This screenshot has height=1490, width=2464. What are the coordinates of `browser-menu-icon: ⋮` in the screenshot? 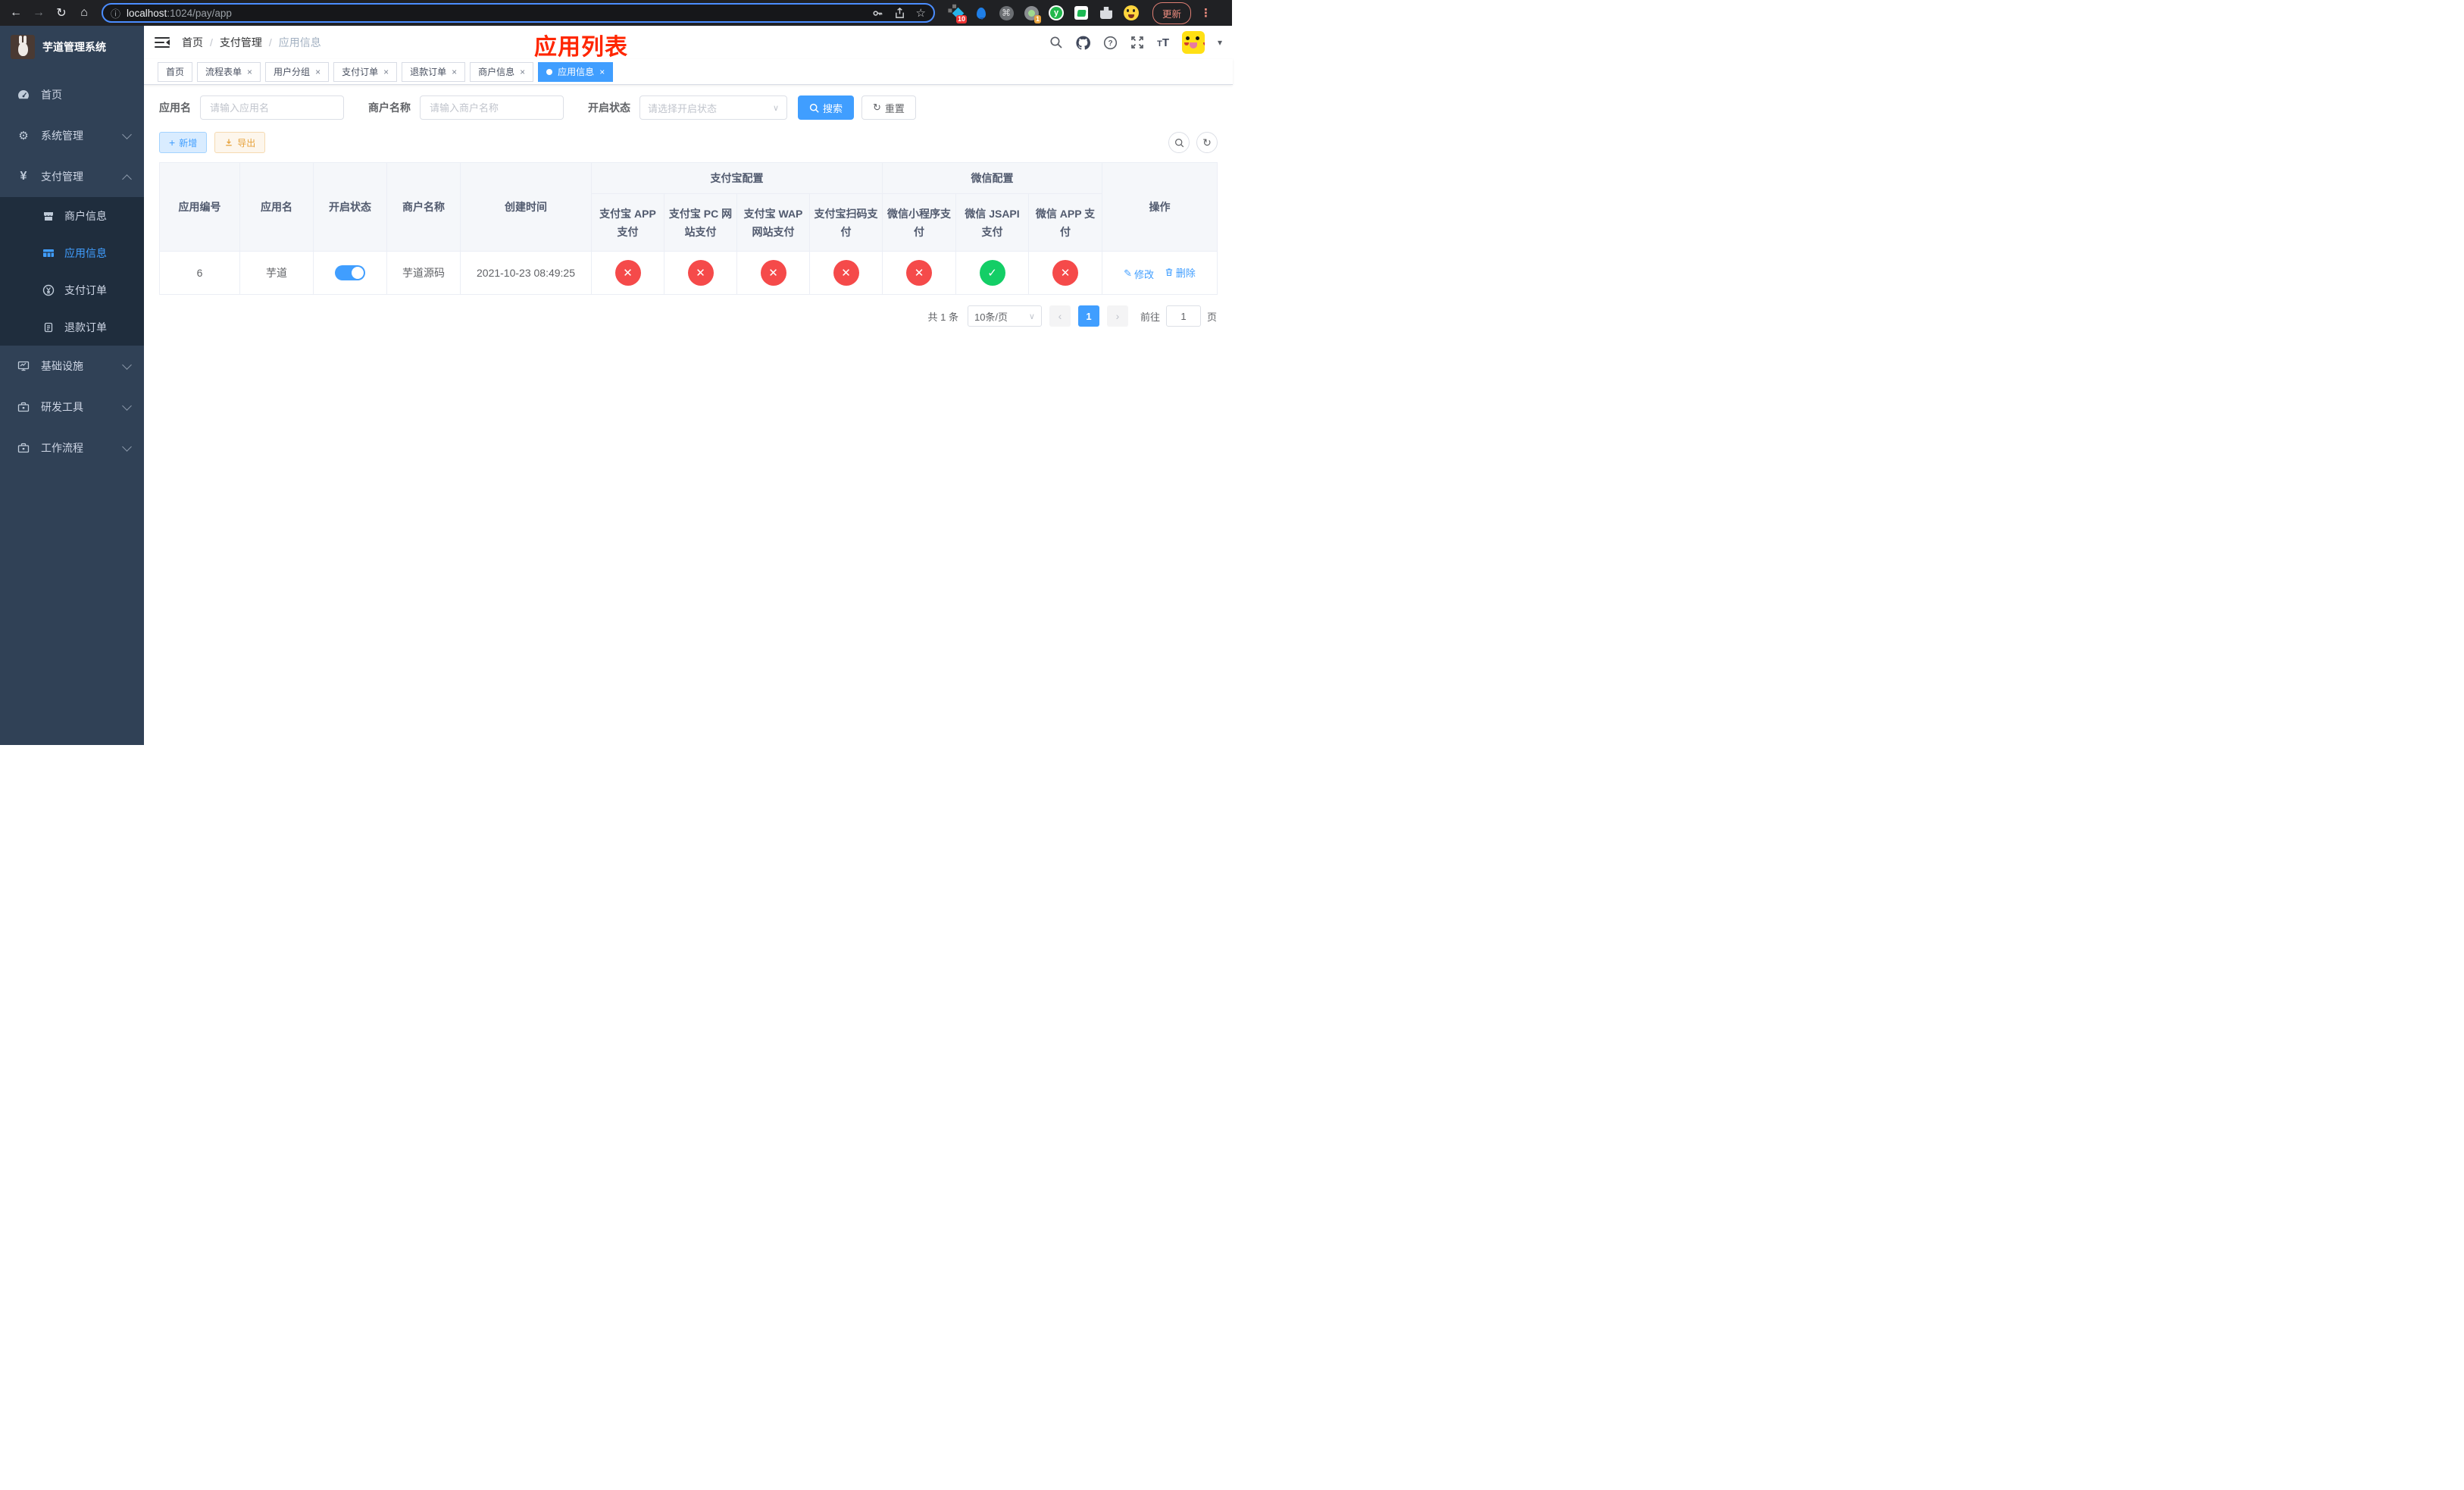 It's located at (1206, 13).